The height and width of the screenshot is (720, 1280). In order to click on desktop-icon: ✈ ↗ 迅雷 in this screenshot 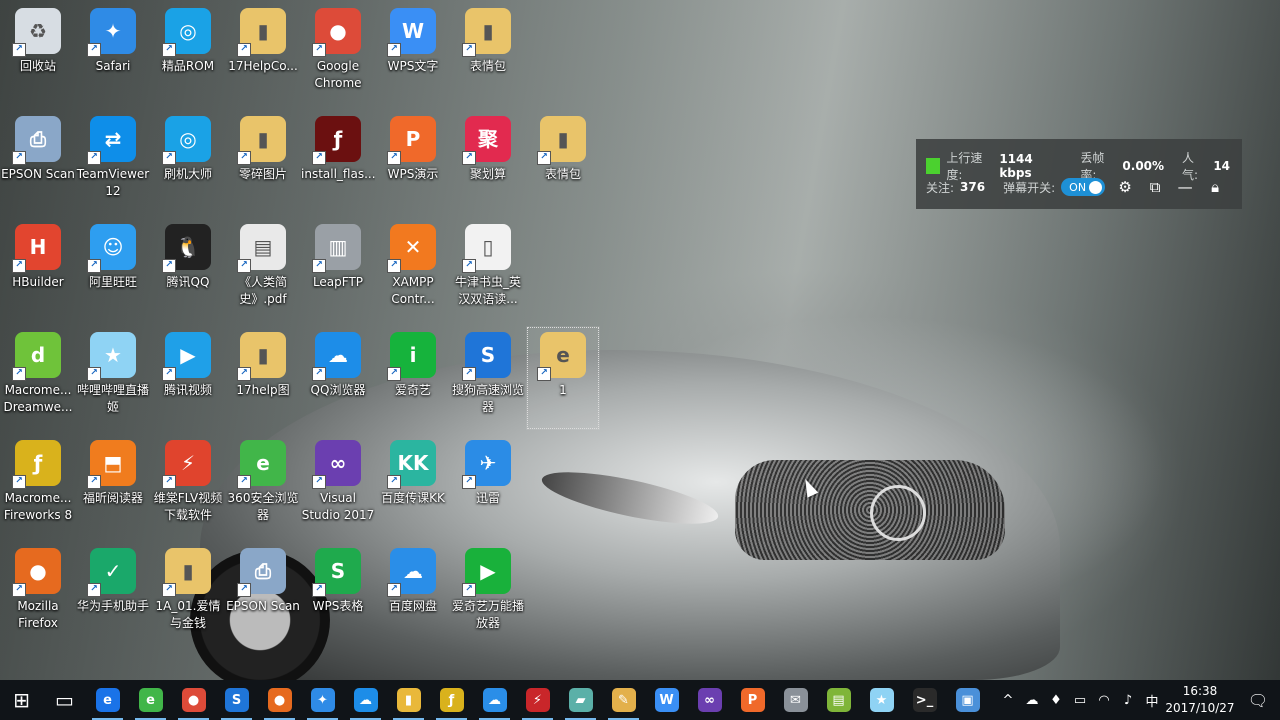, I will do `click(488, 486)`.